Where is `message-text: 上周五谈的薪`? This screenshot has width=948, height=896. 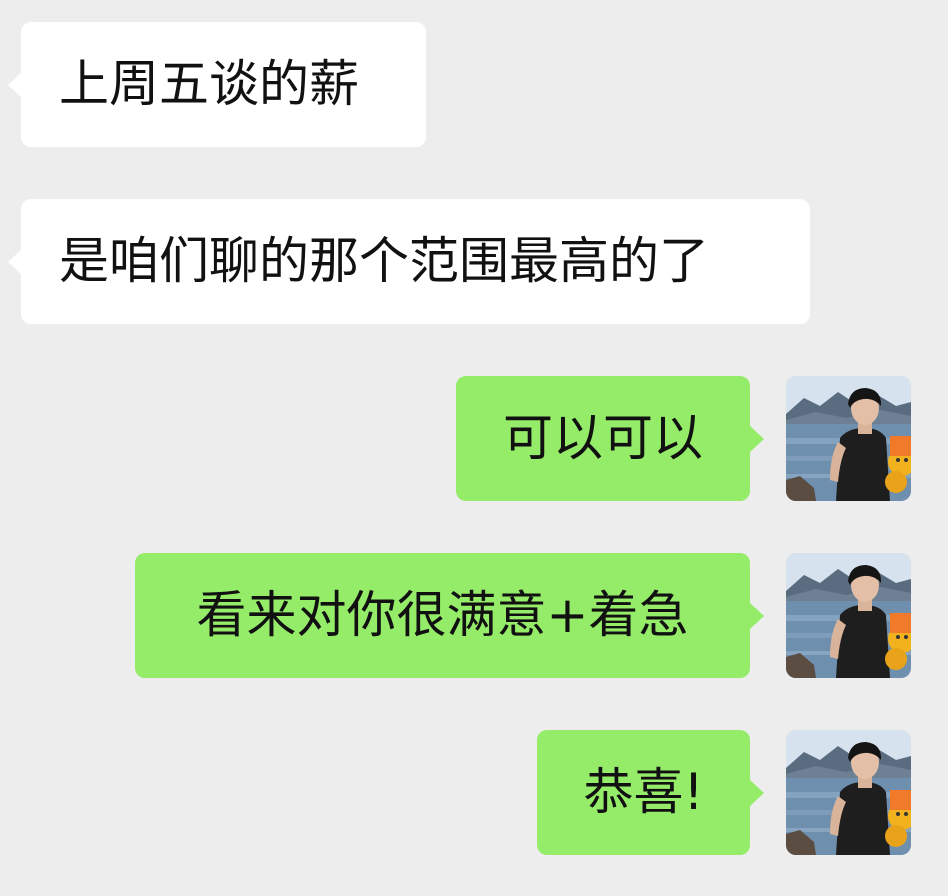 message-text: 上周五谈的薪 is located at coordinates (209, 84).